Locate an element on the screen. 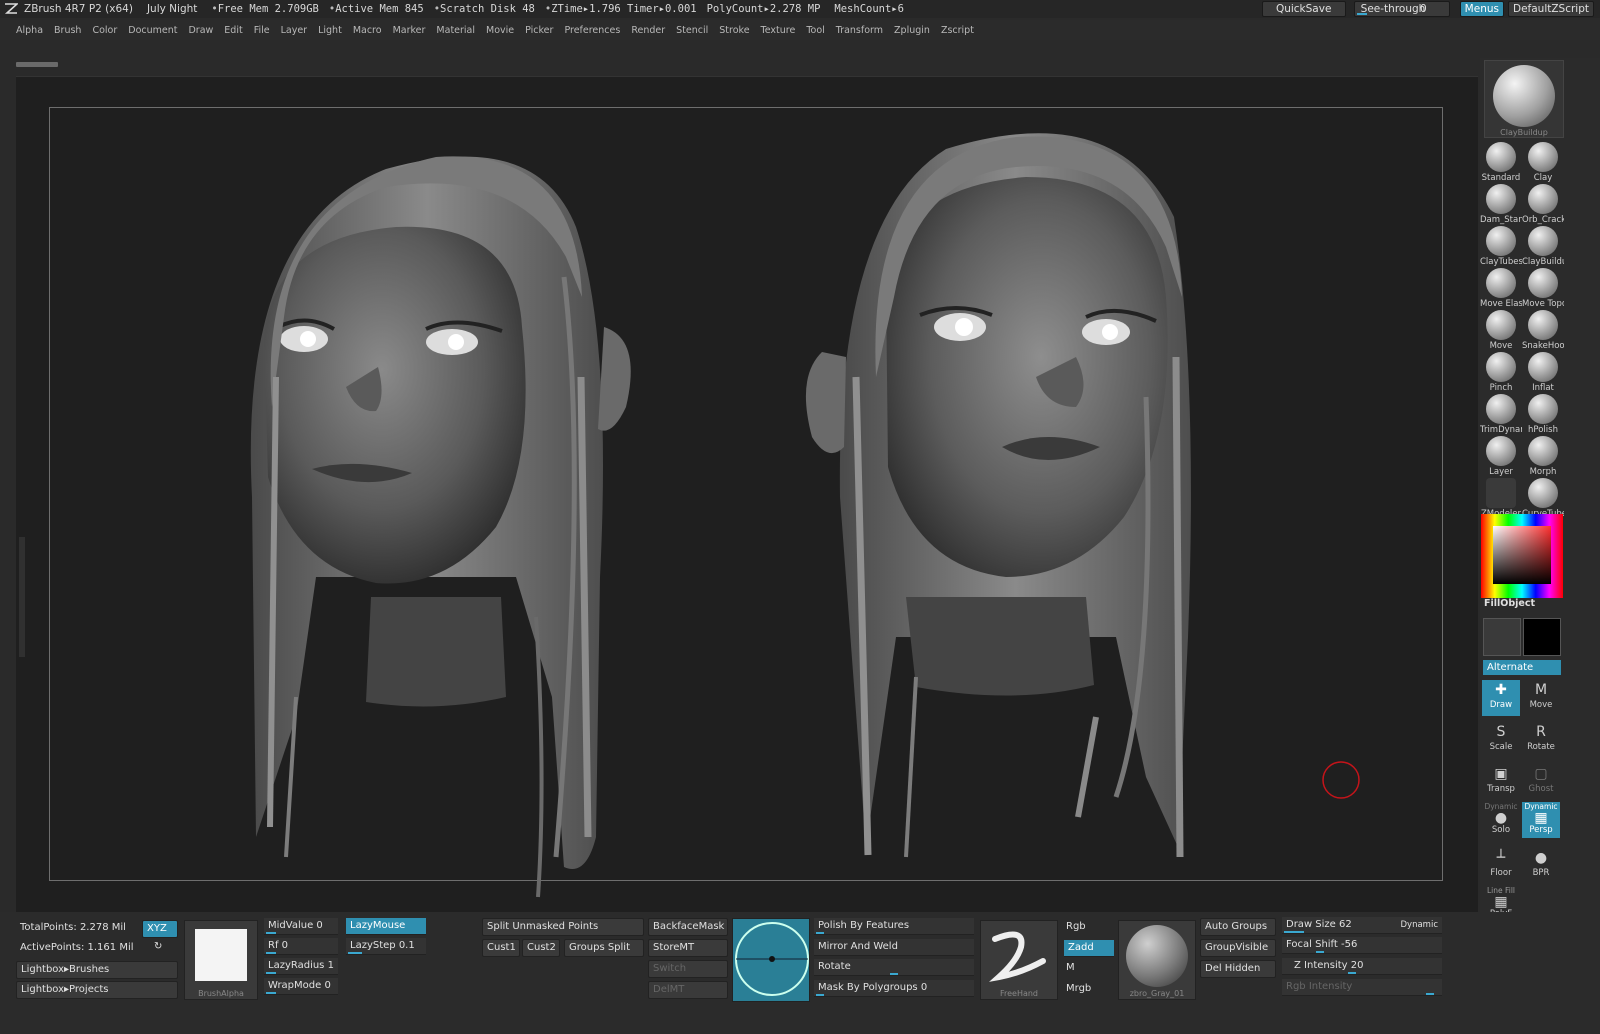  brush-layer: Layer is located at coordinates (1501, 457).